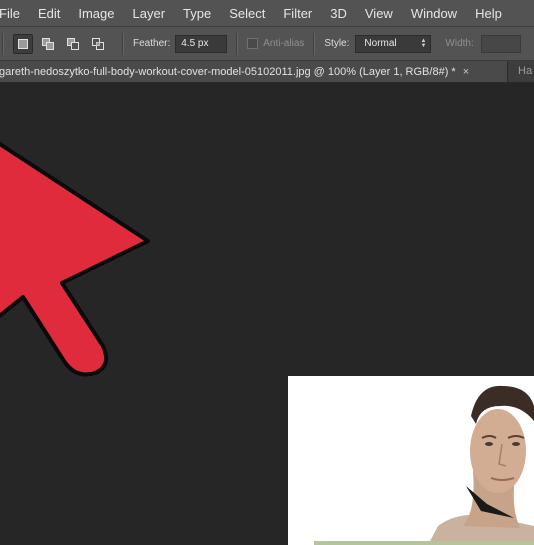 This screenshot has width=534, height=545. What do you see at coordinates (500, 43) in the screenshot?
I see `width-input` at bounding box center [500, 43].